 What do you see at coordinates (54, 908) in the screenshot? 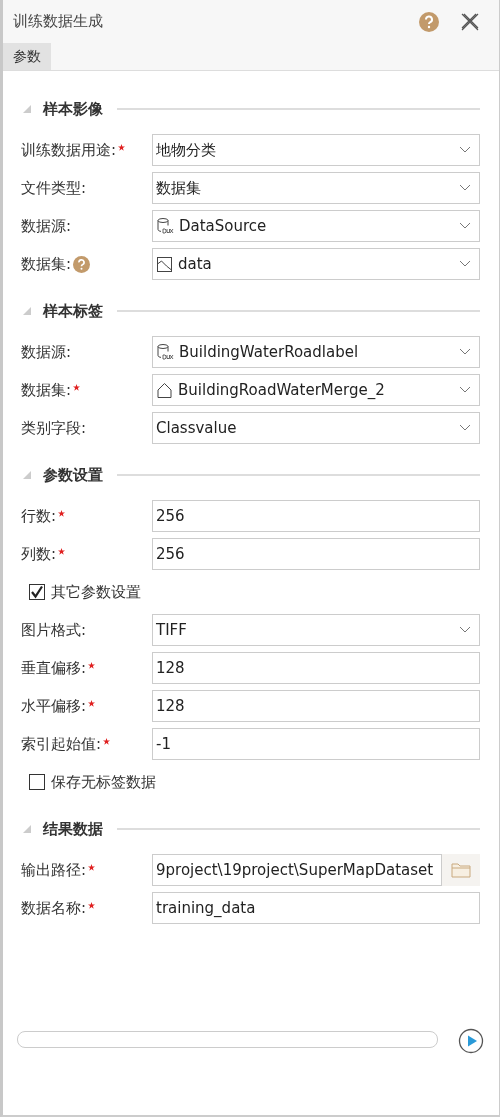
I see `field-label: 数据名称:` at bounding box center [54, 908].